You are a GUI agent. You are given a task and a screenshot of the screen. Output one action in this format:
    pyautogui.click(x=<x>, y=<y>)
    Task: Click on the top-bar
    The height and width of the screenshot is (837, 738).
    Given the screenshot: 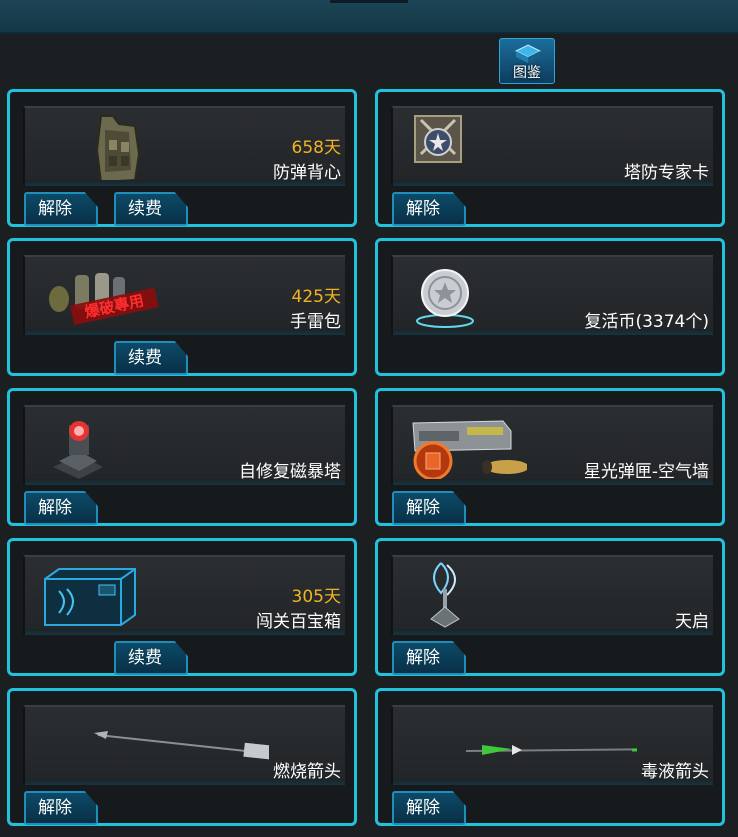 What is the action you would take?
    pyautogui.click(x=369, y=17)
    